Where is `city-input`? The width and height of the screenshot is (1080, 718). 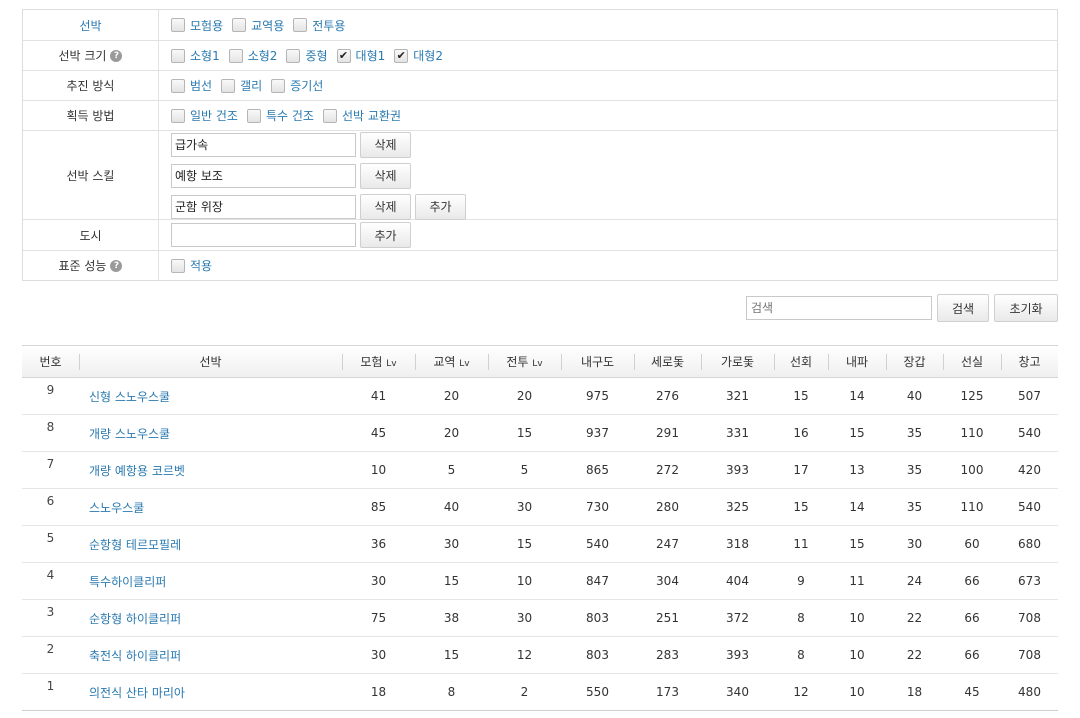 city-input is located at coordinates (263, 235).